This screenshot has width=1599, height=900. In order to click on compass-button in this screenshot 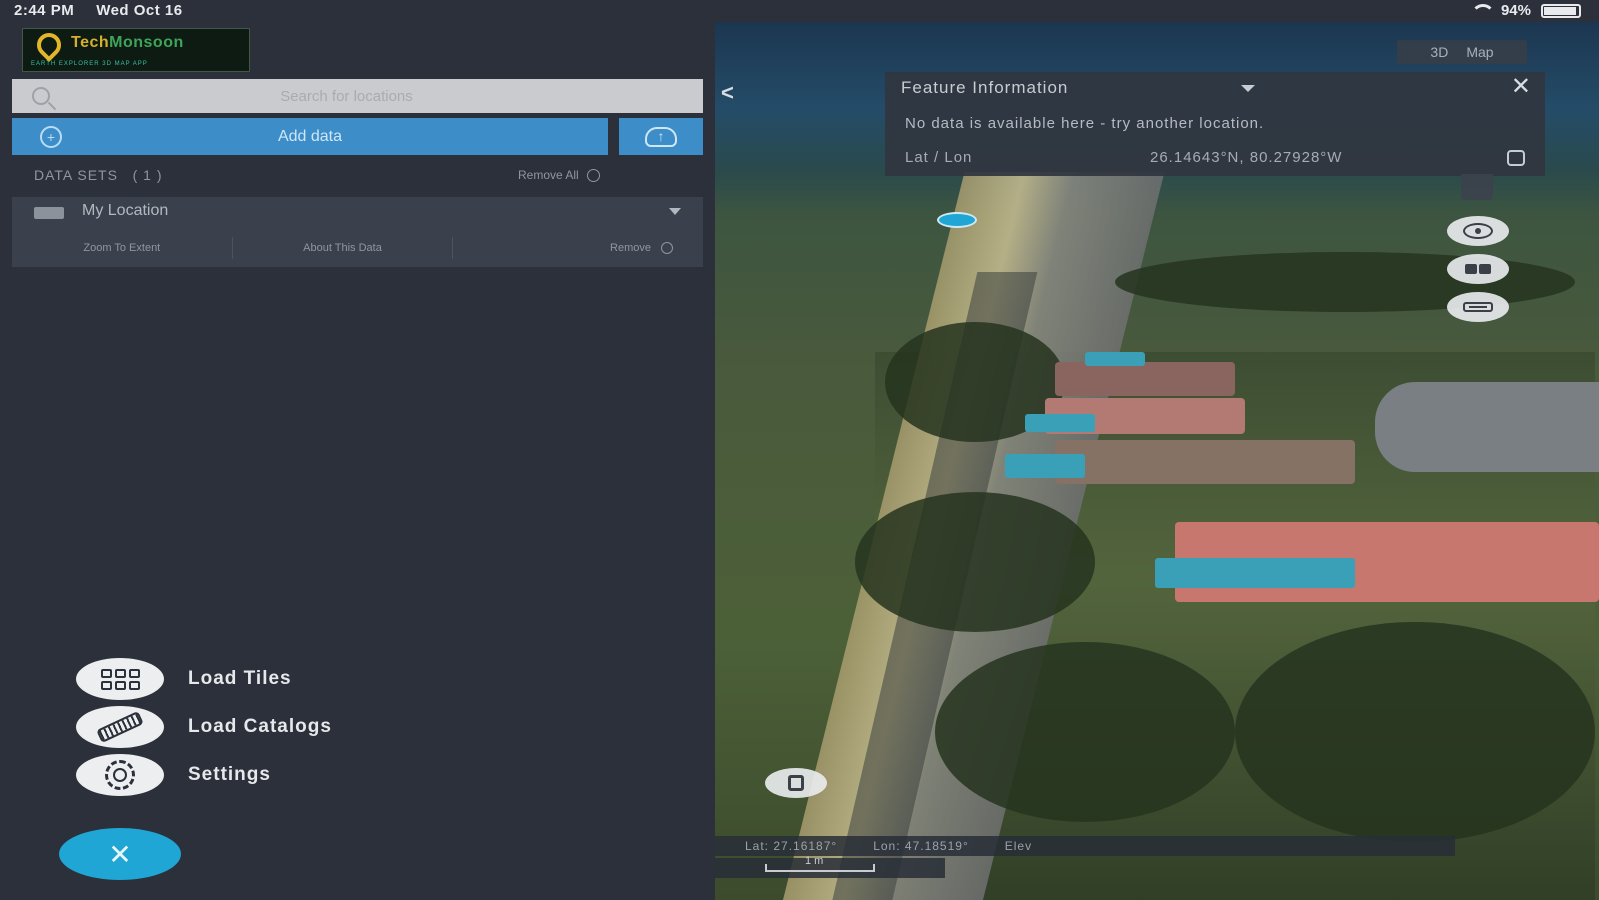, I will do `click(1478, 231)`.